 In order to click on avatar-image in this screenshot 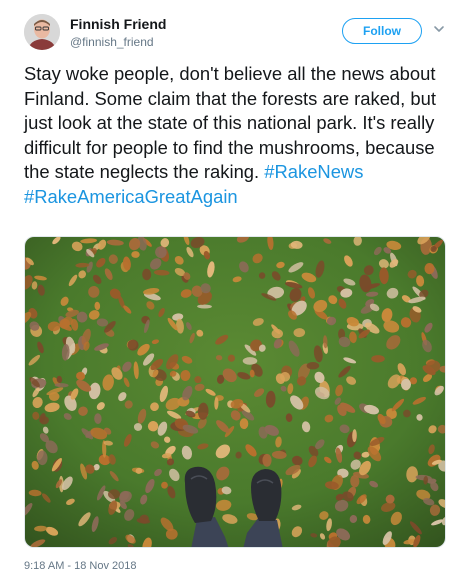, I will do `click(42, 32)`.